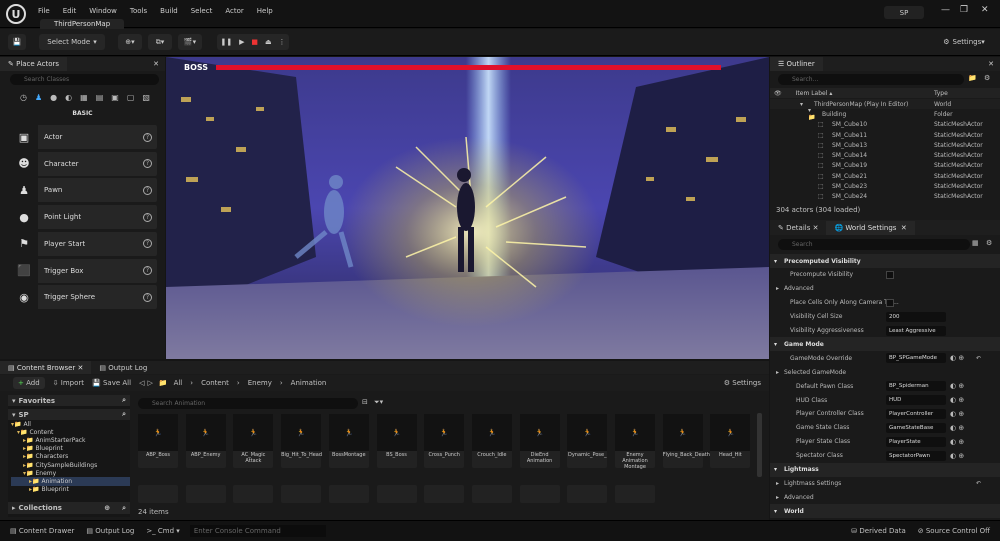 This screenshot has width=1000, height=541. Describe the element at coordinates (100, 97) in the screenshot. I see `visual-icon: ▤` at that location.